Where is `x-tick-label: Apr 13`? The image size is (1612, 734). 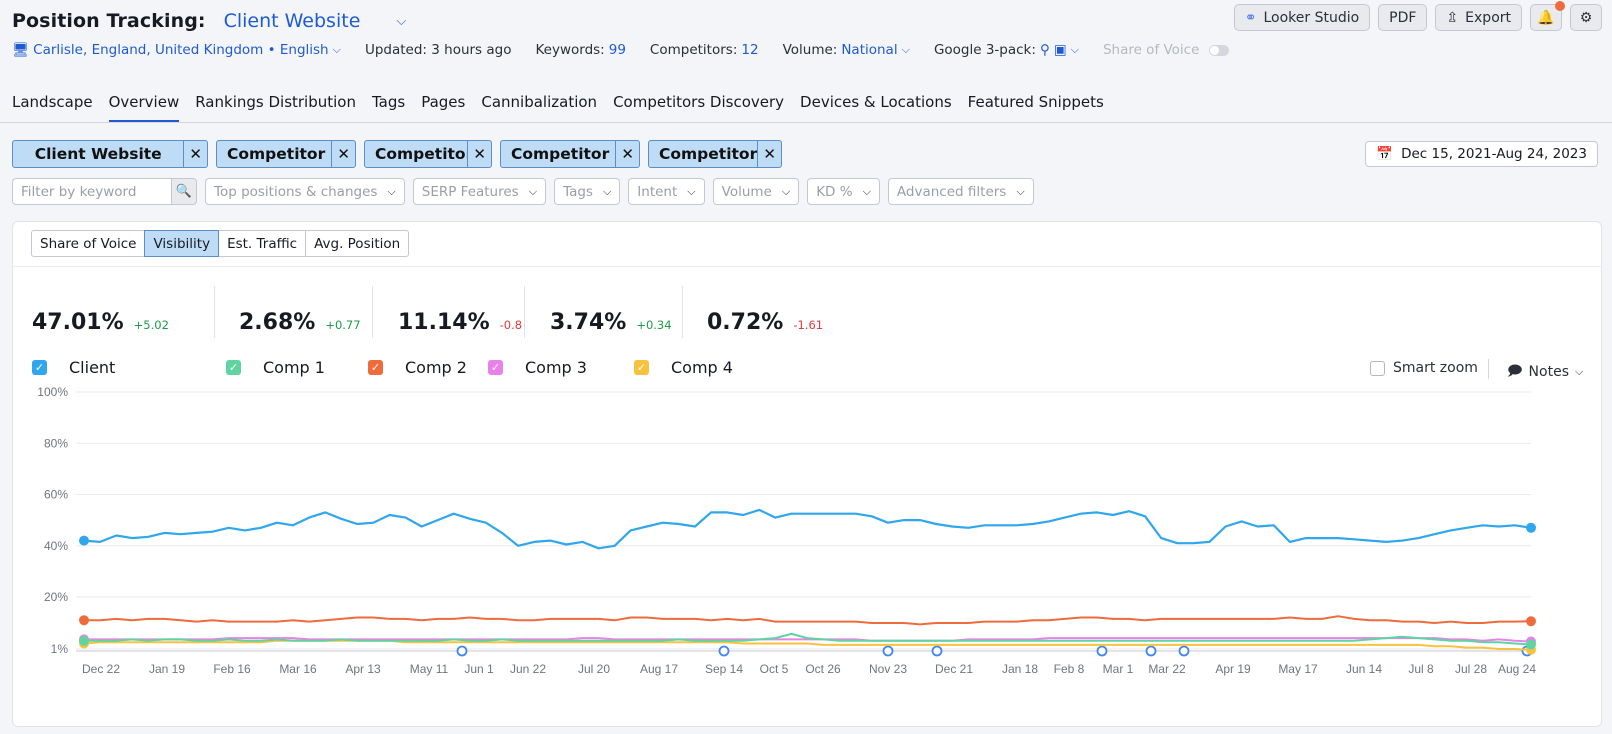 x-tick-label: Apr 13 is located at coordinates (363, 669).